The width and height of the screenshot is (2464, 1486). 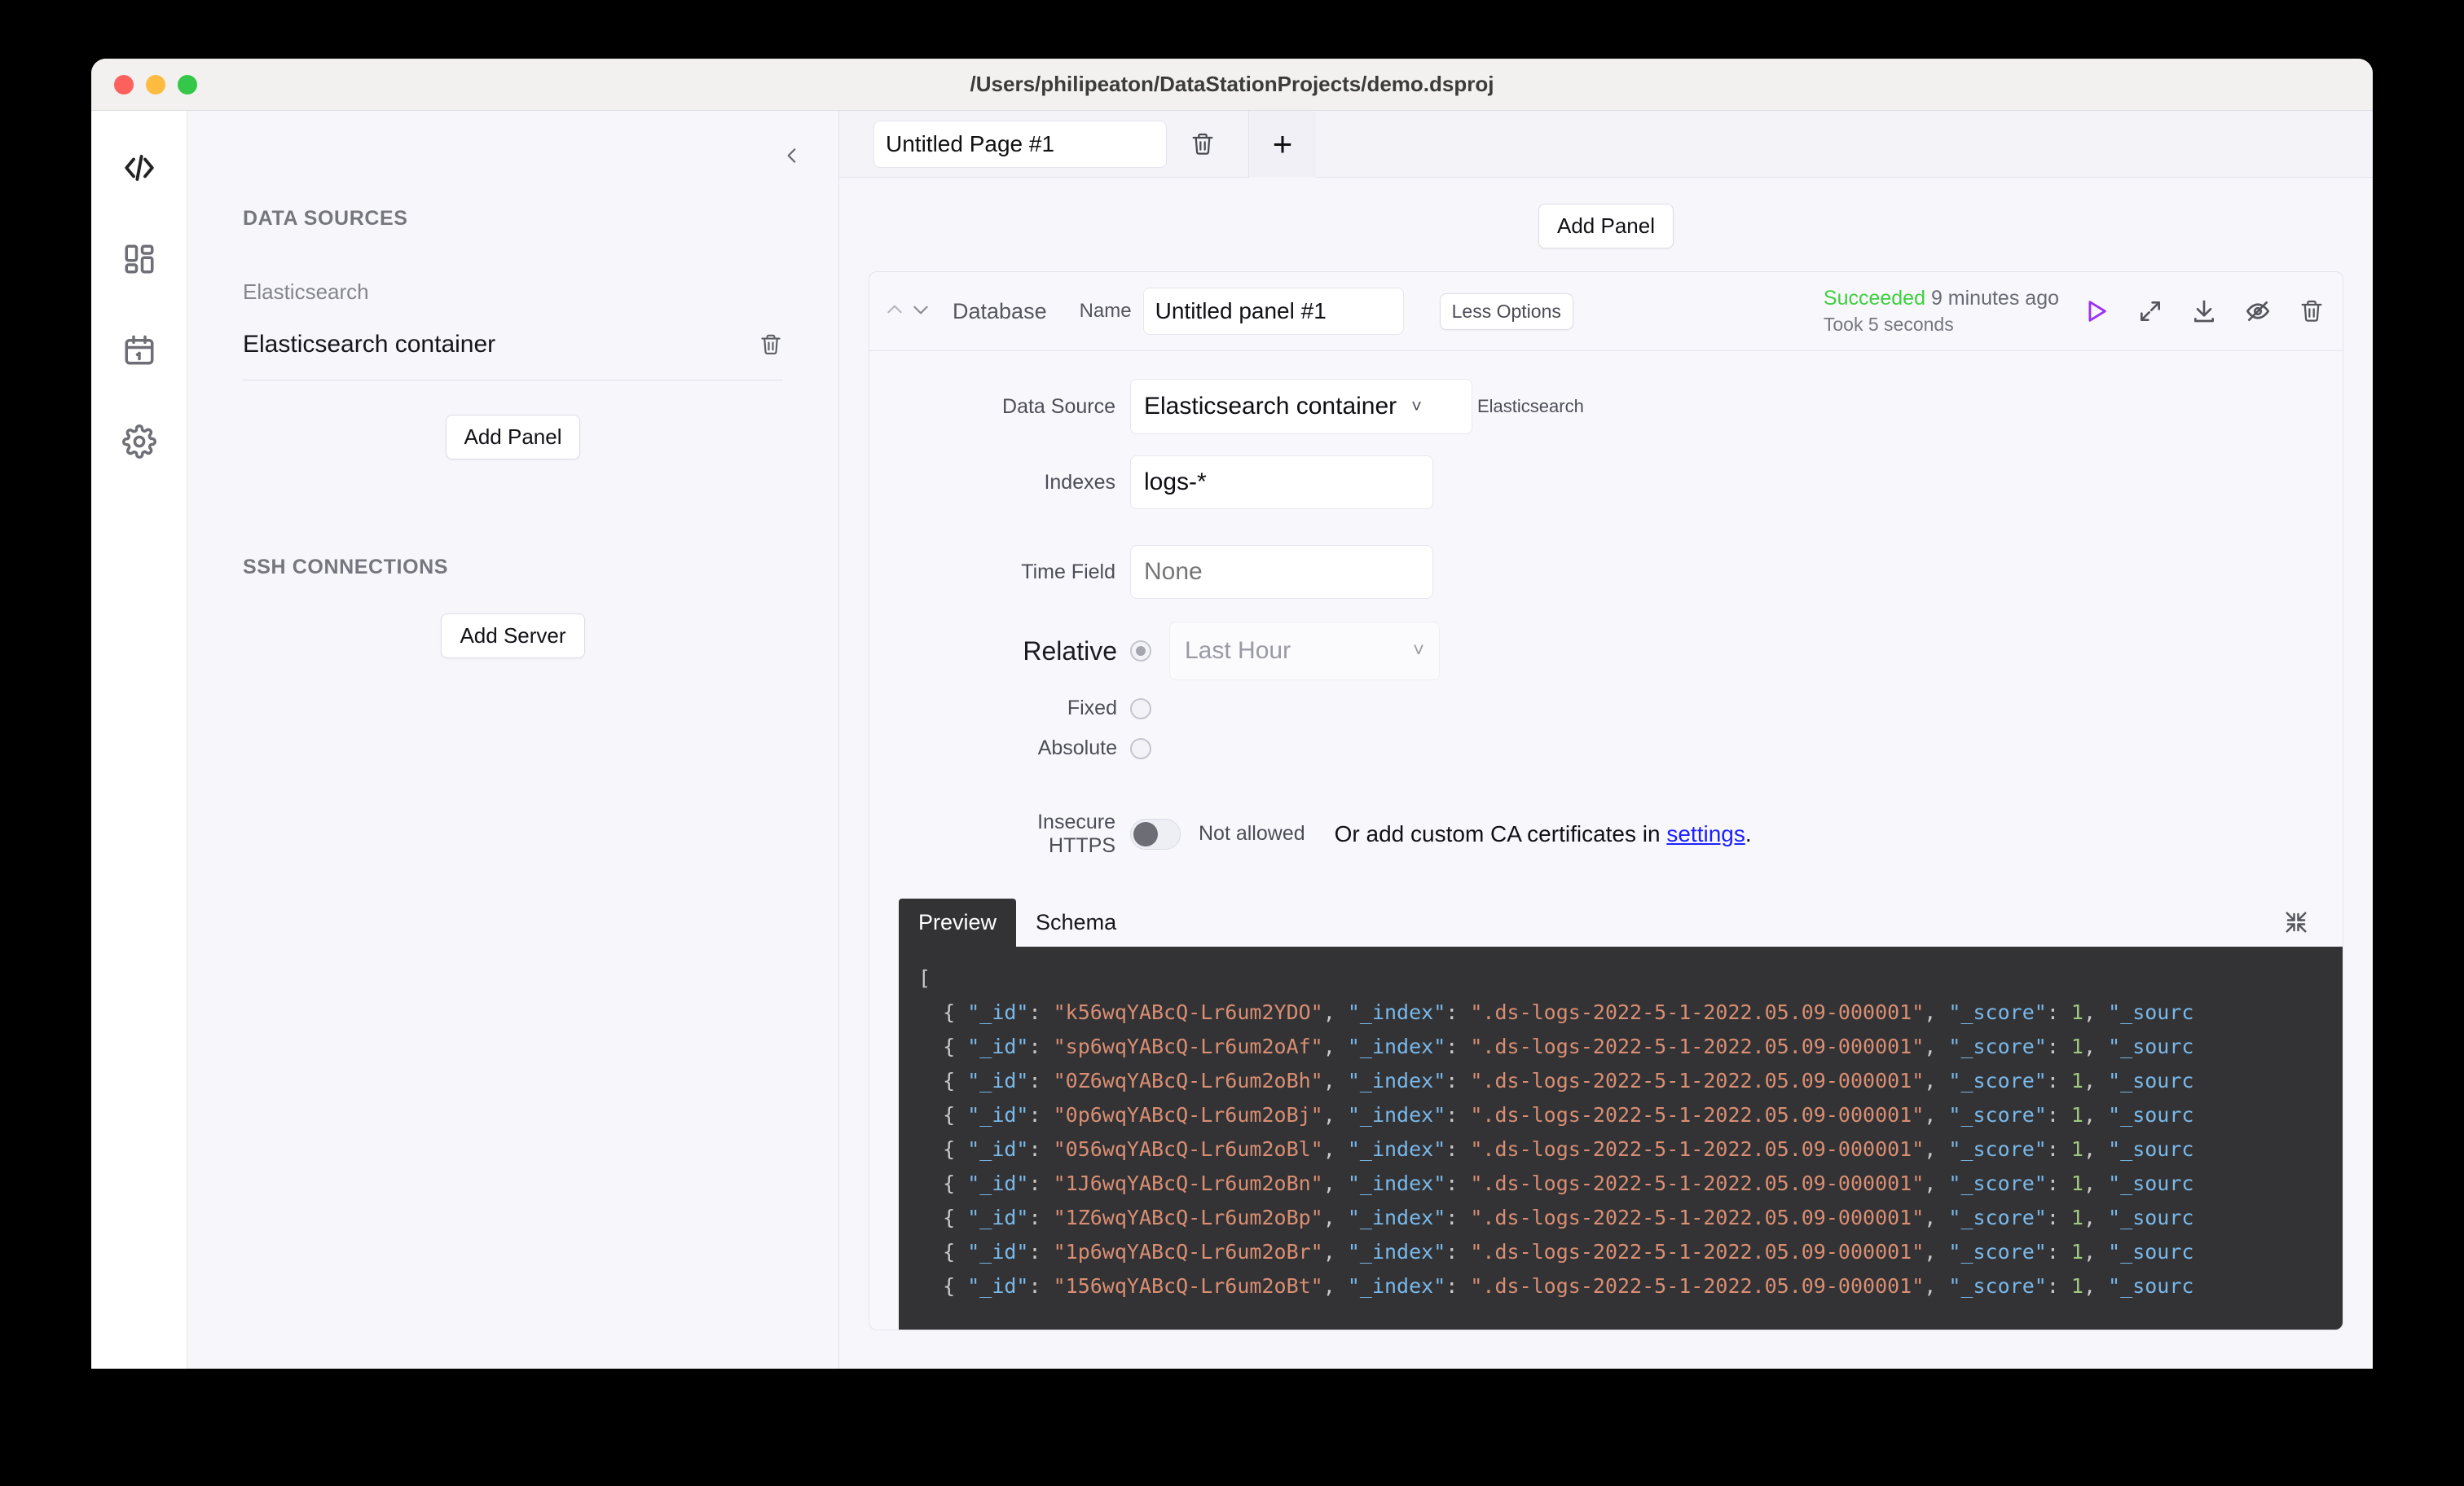 I want to click on insecure-https-label-line2: HTTPS, so click(x=1082, y=845).